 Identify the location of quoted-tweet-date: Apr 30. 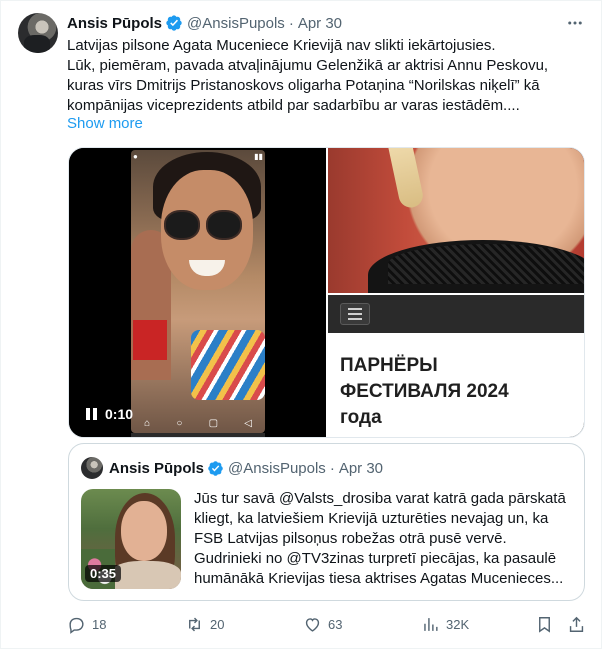
(361, 468).